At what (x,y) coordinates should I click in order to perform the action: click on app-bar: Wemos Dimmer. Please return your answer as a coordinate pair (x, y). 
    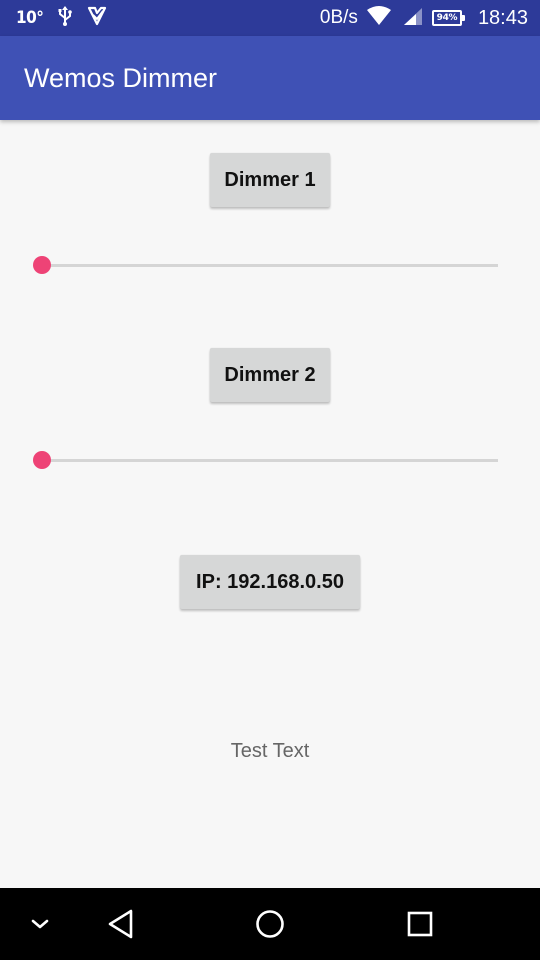
    Looking at the image, I should click on (270, 78).